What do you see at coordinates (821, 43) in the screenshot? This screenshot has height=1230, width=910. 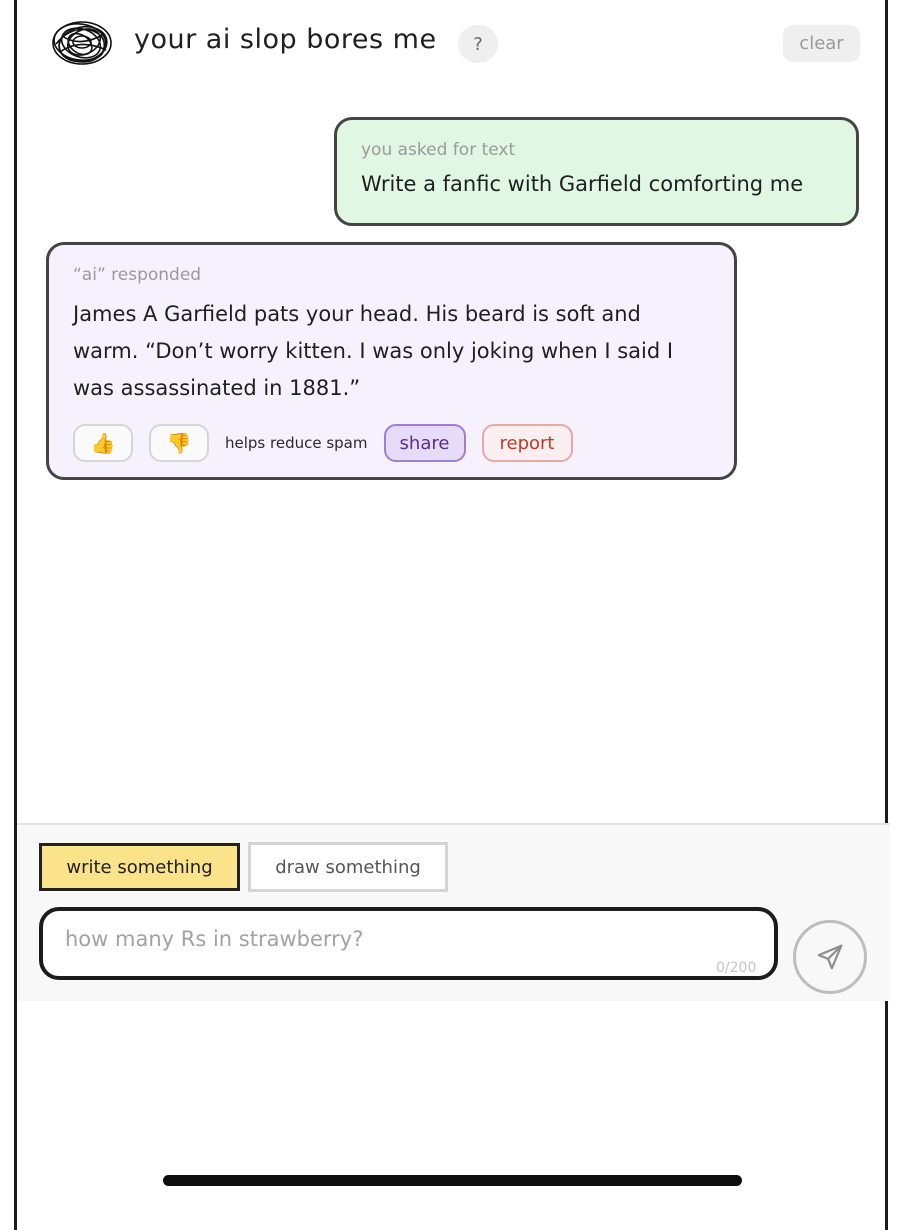 I see `clear-button: clear` at bounding box center [821, 43].